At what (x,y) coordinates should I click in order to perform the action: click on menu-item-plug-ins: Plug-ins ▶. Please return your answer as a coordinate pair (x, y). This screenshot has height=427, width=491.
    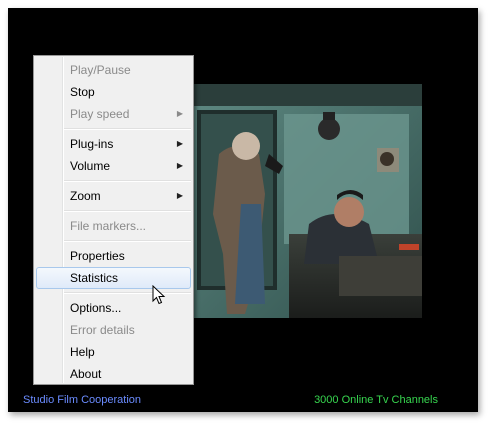
    Looking at the image, I should click on (113, 144).